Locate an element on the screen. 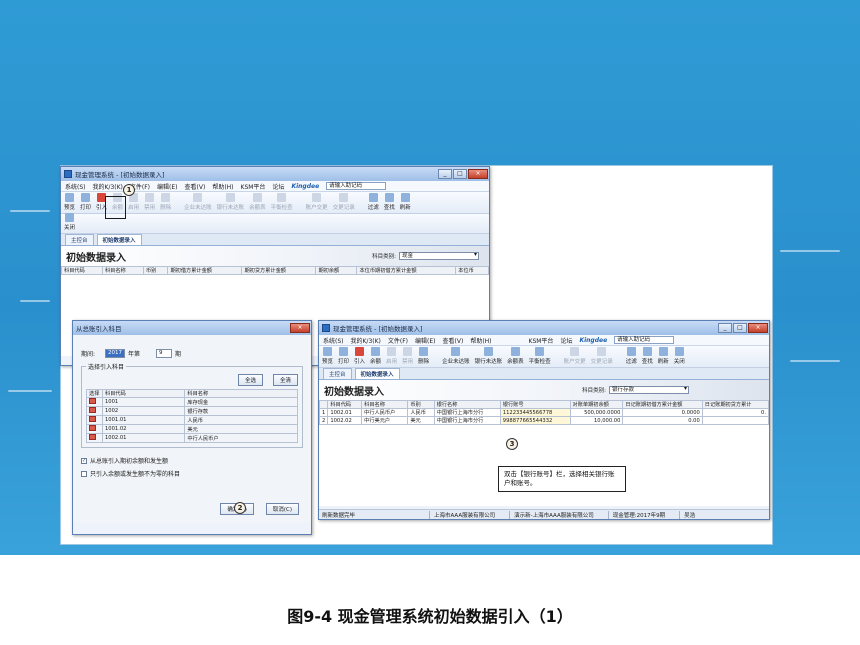  col-header: 期初余额 is located at coordinates (336, 270).